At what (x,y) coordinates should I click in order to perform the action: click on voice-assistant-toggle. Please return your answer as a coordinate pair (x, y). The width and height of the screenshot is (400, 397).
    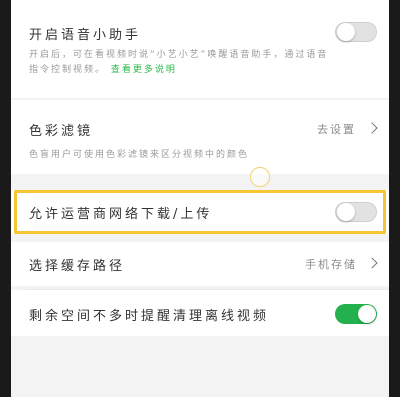
    Looking at the image, I should click on (356, 32).